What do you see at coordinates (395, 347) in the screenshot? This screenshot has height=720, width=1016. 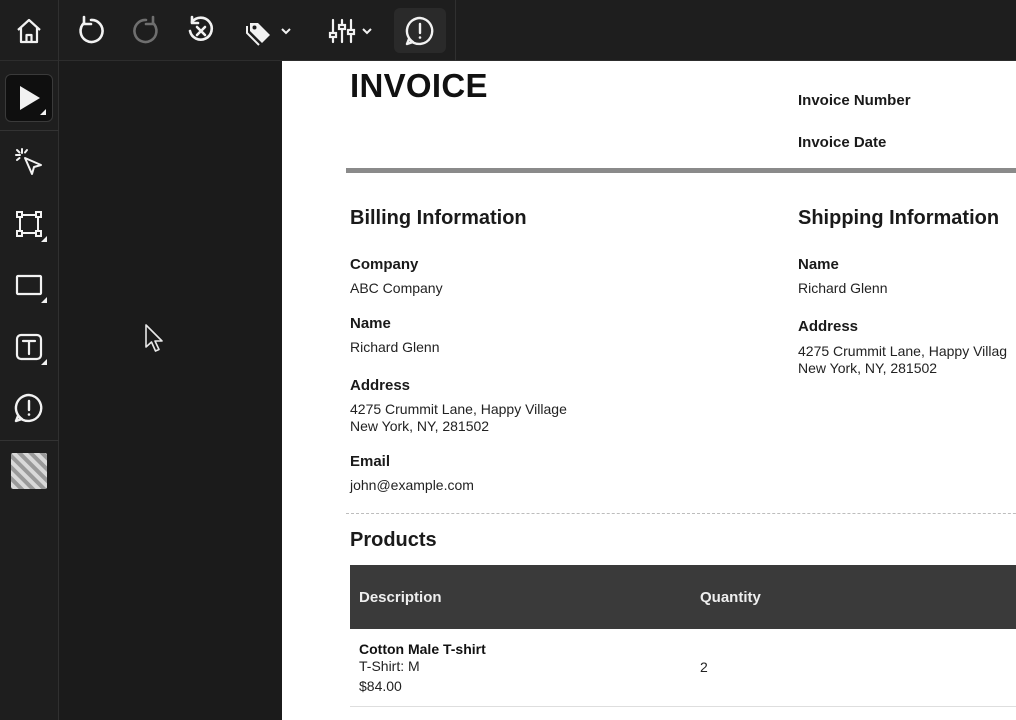 I see `billing-name-value: Richard Glenn` at bounding box center [395, 347].